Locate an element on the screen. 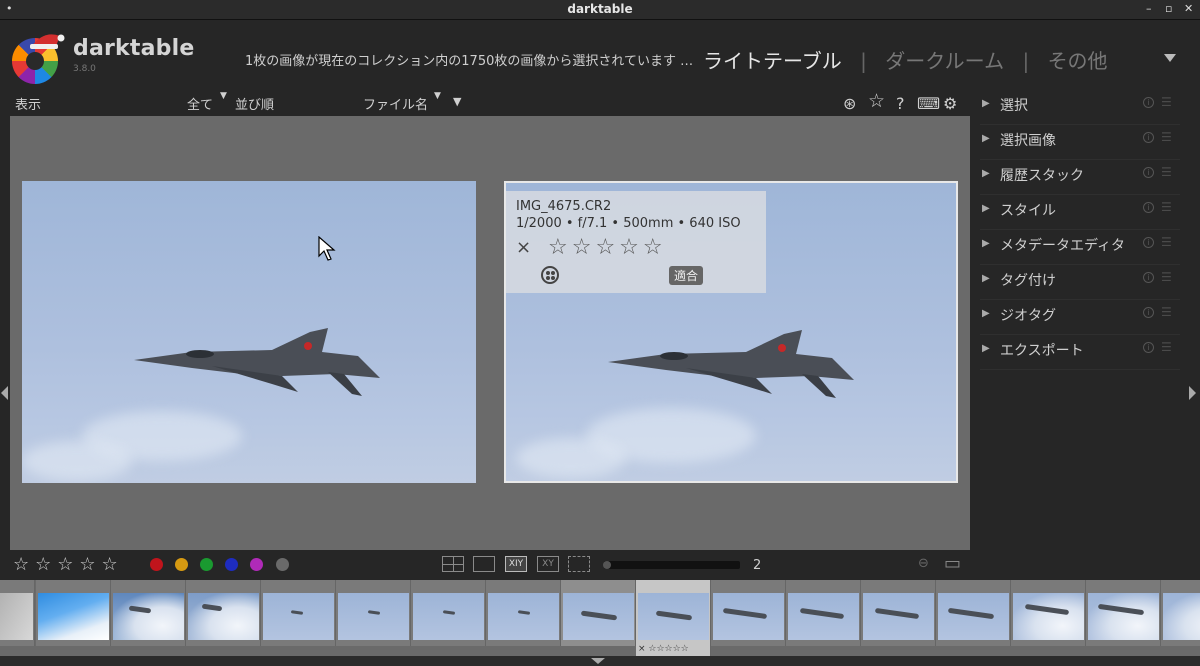 The height and width of the screenshot is (666, 1200). jet-image-right is located at coordinates (731, 364).